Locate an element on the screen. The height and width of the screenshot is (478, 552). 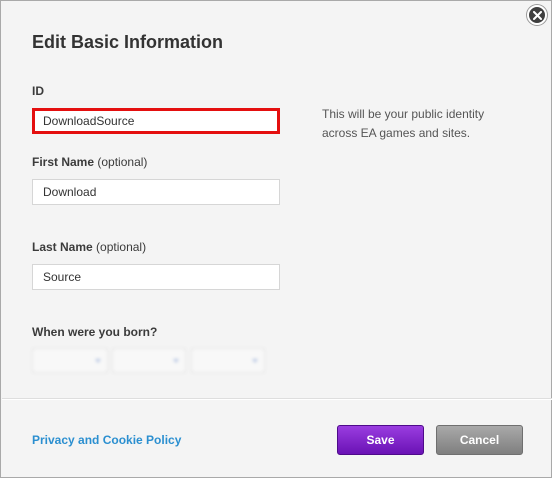
last-name-optional-text: (optional) is located at coordinates (121, 247).